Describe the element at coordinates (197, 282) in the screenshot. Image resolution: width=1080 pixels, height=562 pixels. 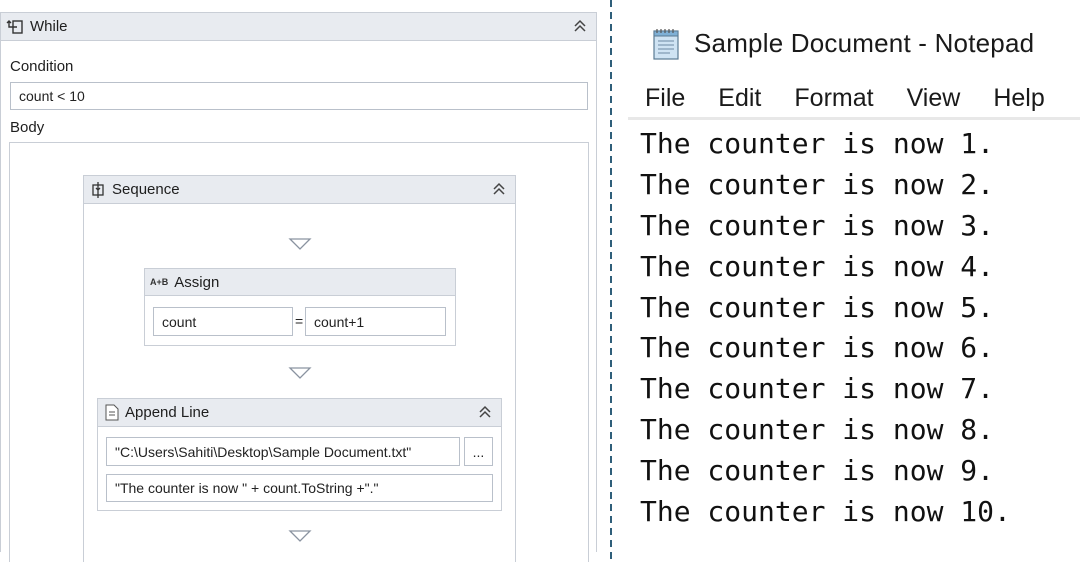
I see `assign-title: Assign` at that location.